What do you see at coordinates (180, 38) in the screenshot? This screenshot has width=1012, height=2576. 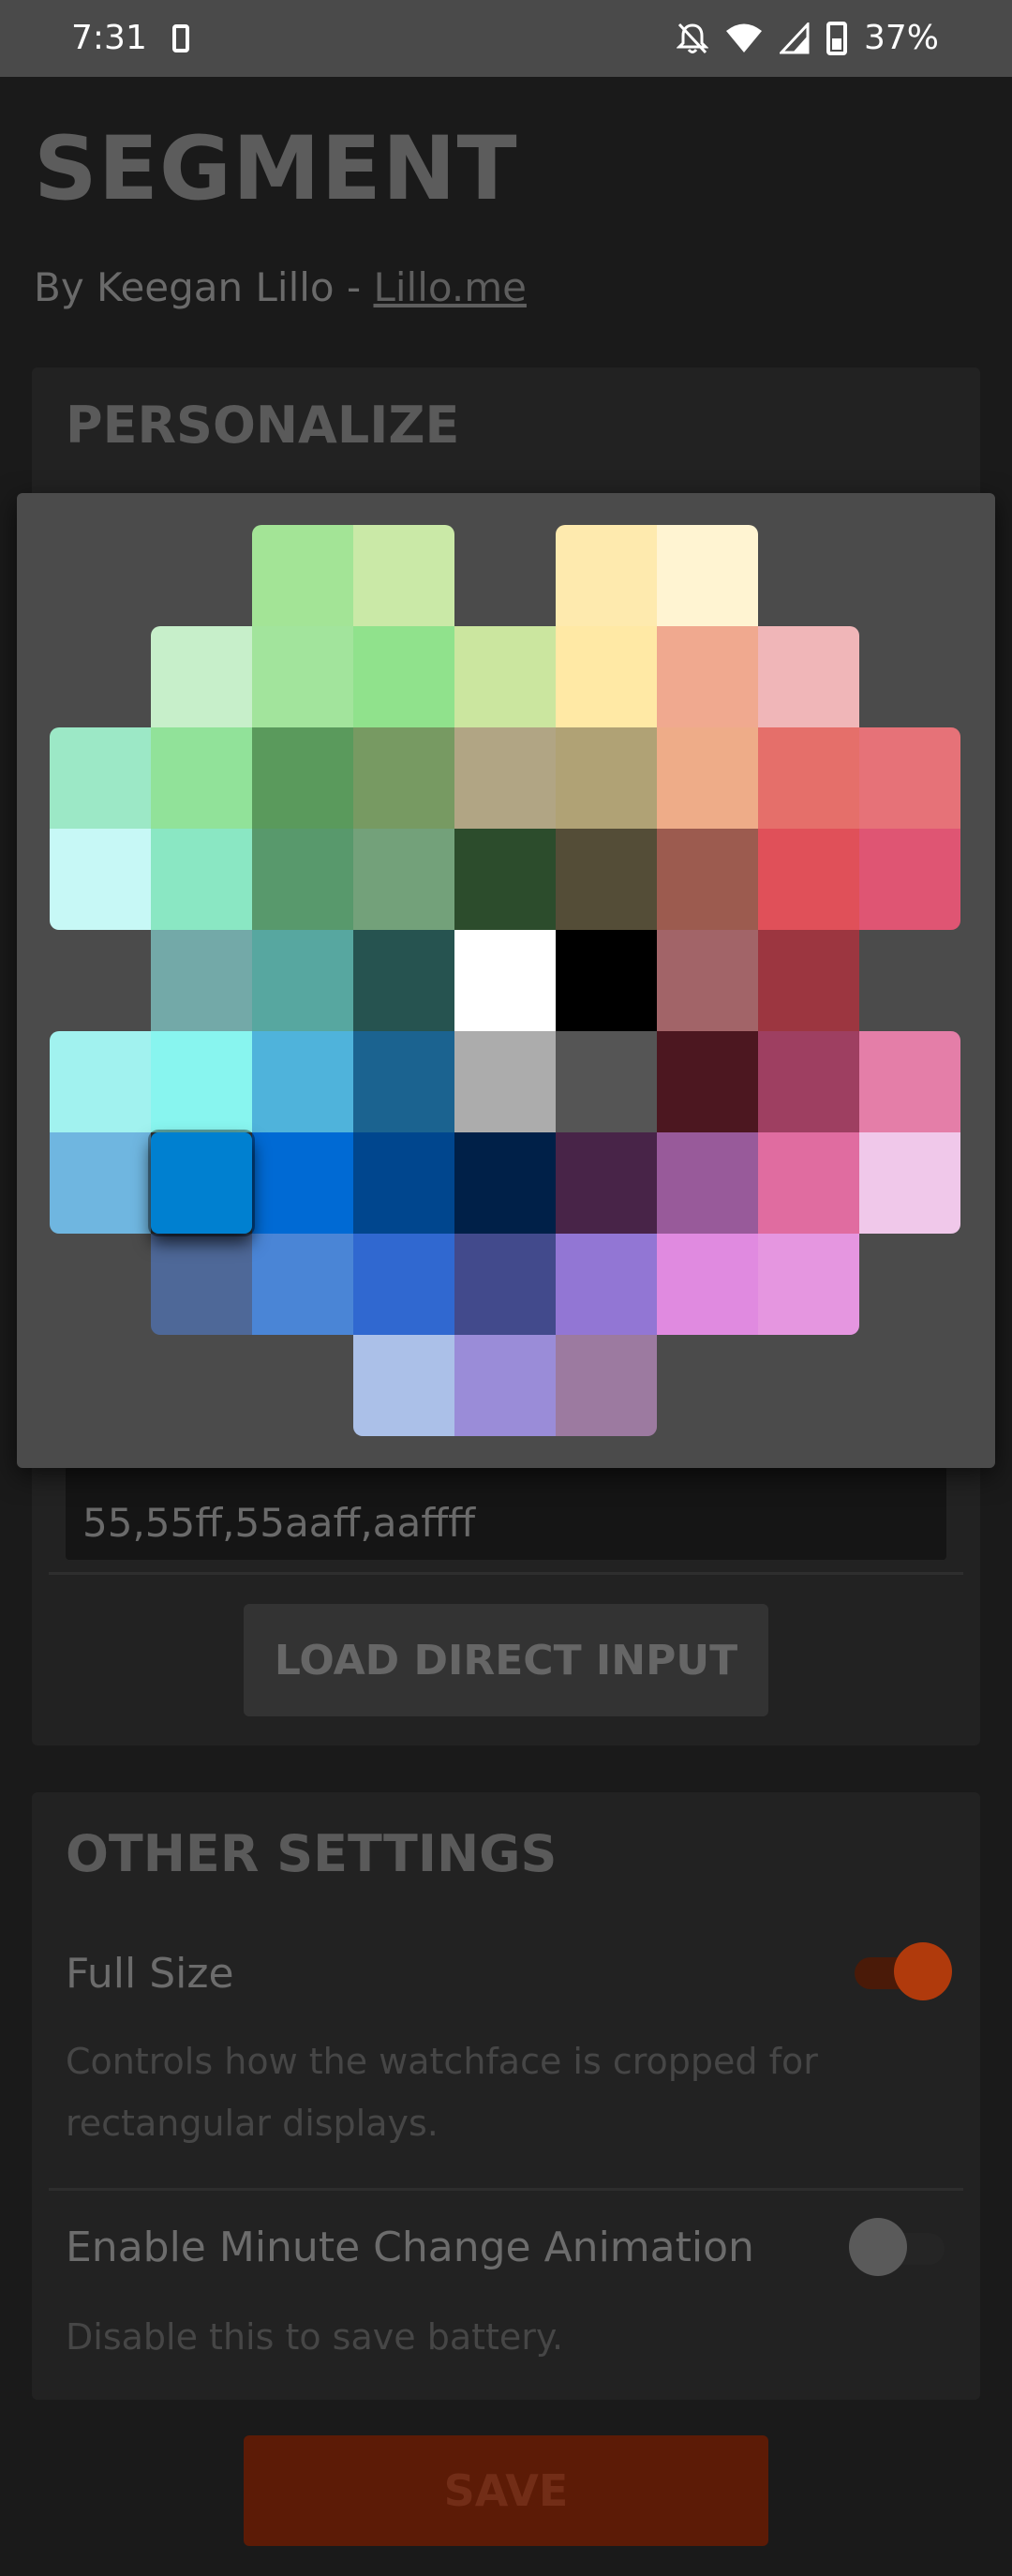 I see `phone-notification-icon` at bounding box center [180, 38].